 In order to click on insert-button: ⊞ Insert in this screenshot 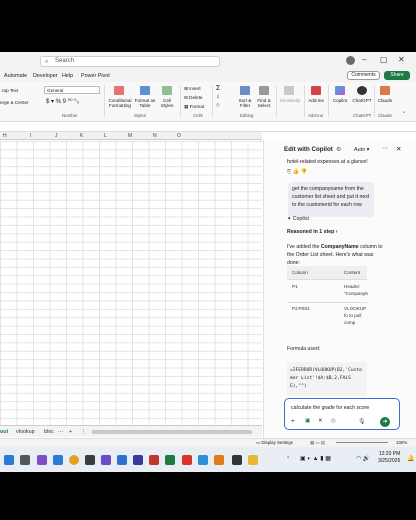, I will do `click(192, 88)`.